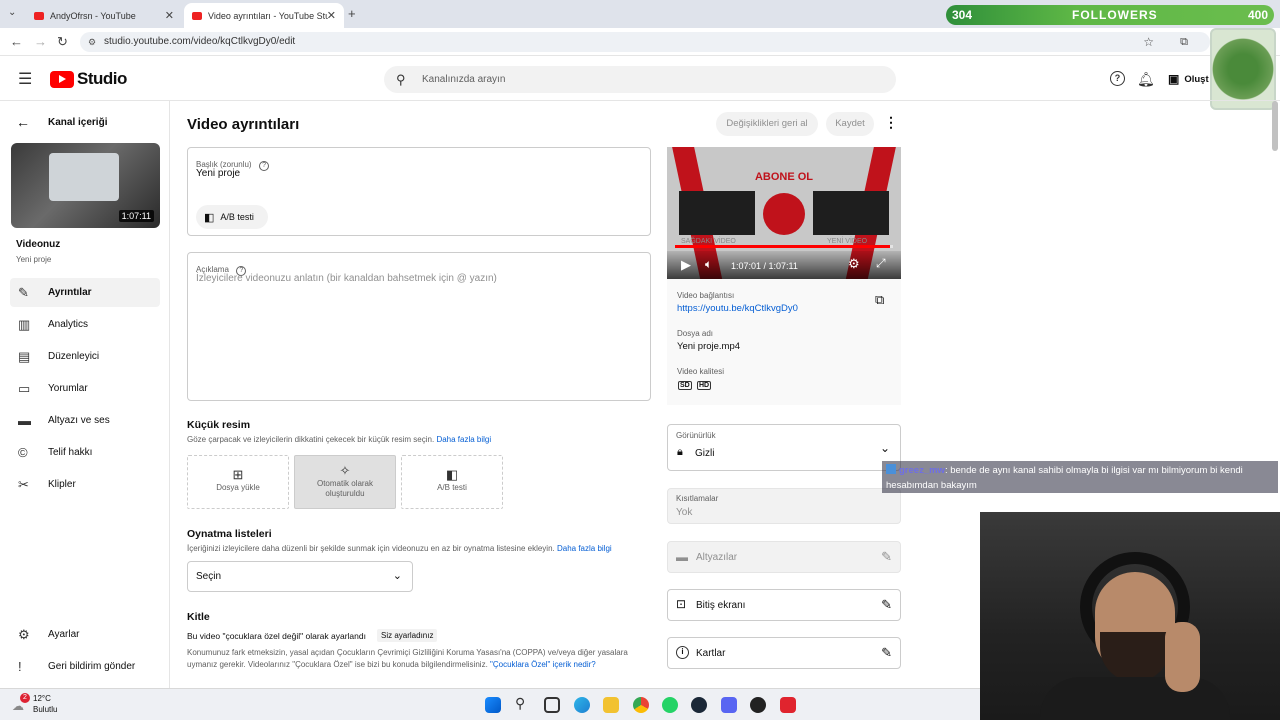 This screenshot has height=720, width=1280. Describe the element at coordinates (686, 265) in the screenshot. I see `play-icon: ▶` at that location.